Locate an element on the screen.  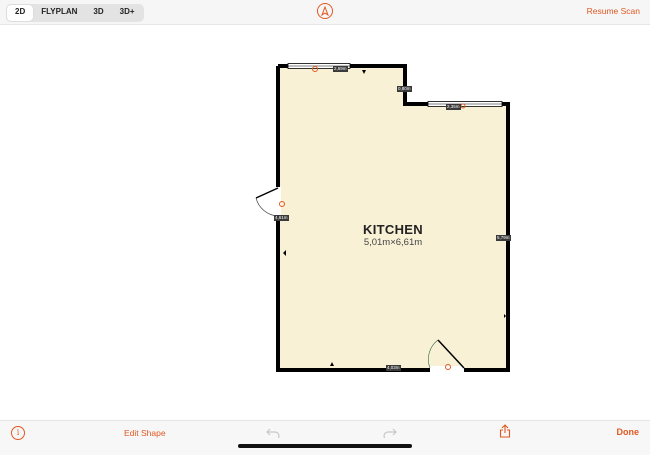
share-icon is located at coordinates (505, 431).